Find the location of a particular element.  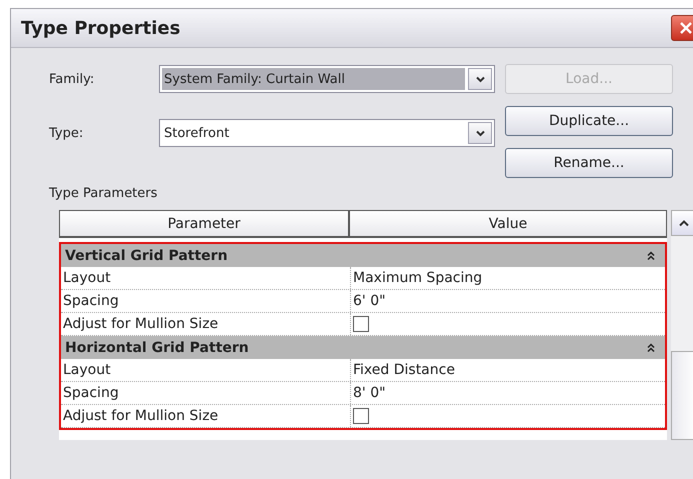

scroll-up-button is located at coordinates (682, 223).